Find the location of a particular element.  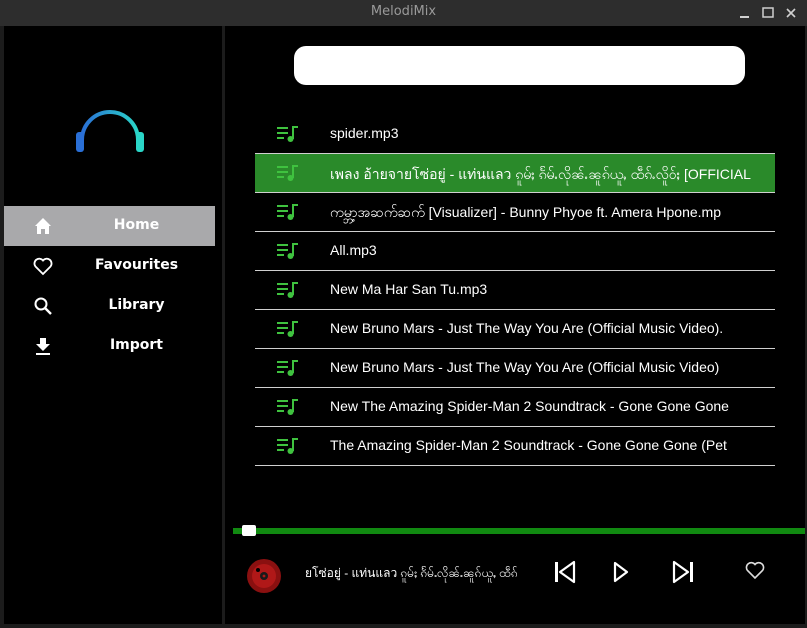

close-icon is located at coordinates (791, 13).